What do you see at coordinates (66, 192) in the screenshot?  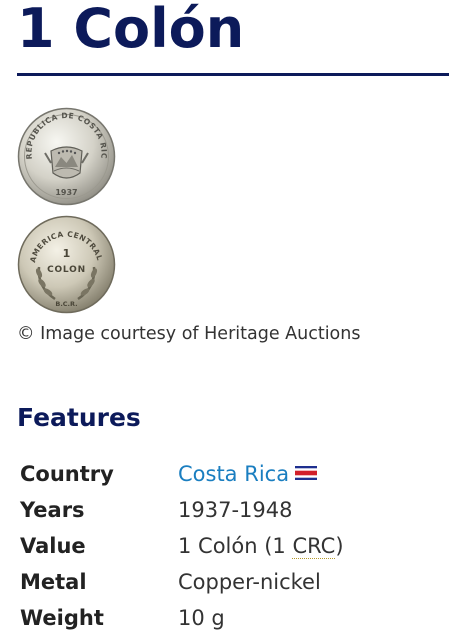 I see `svg-text: 1937` at bounding box center [66, 192].